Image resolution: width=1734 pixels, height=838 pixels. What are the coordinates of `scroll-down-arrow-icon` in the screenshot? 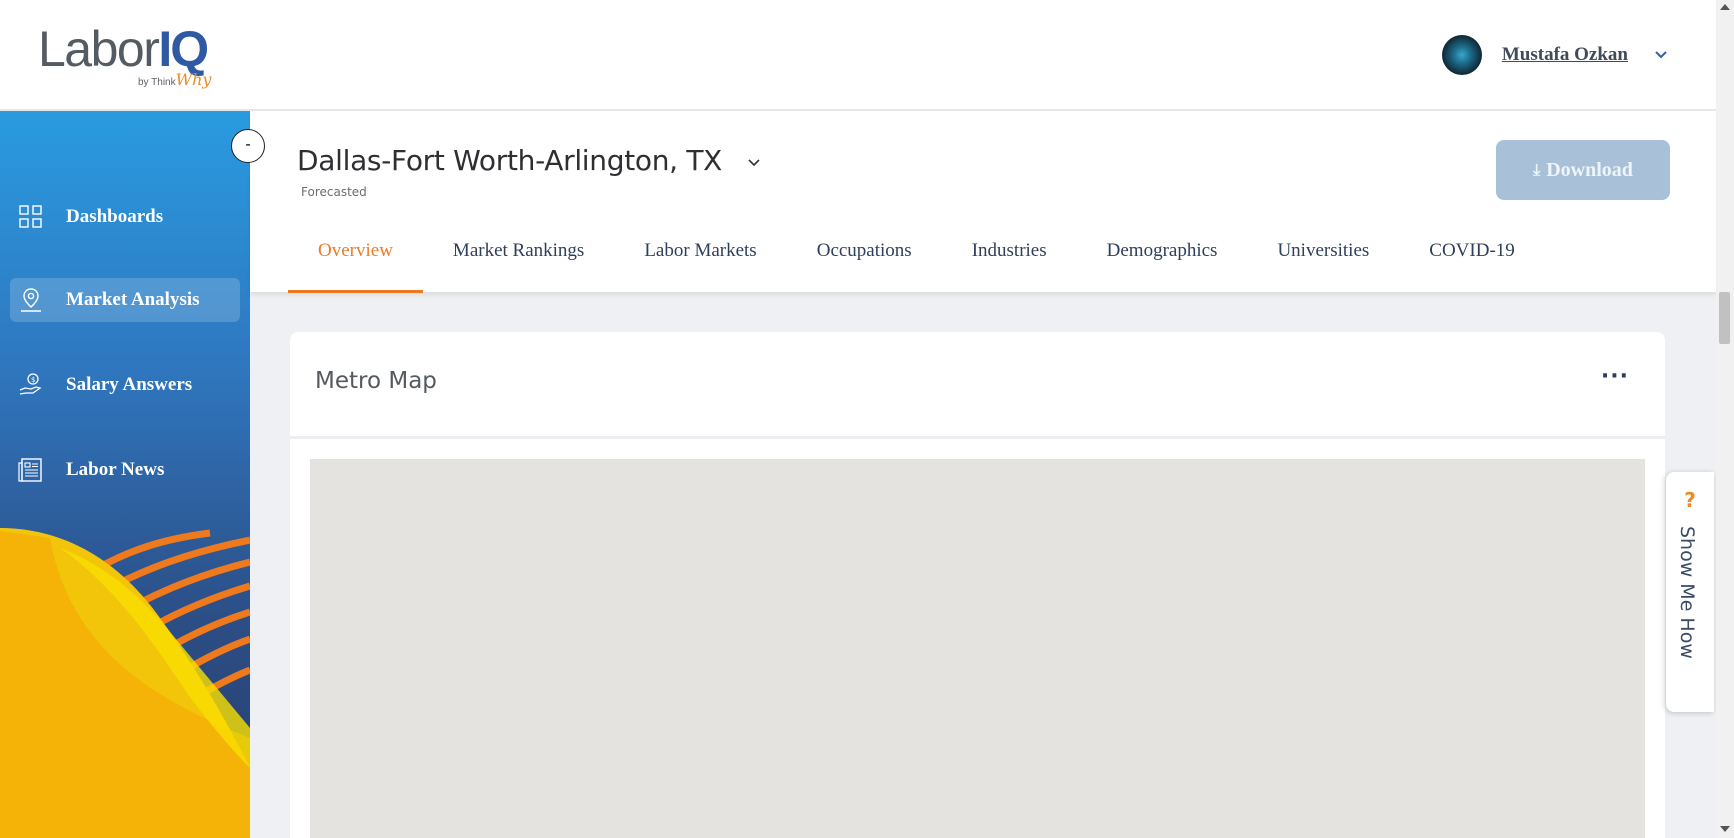 It's located at (1725, 829).